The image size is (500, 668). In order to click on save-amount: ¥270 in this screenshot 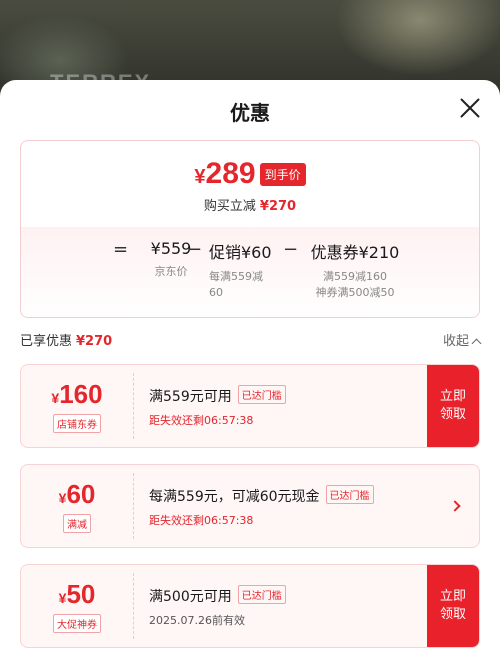, I will do `click(278, 206)`.